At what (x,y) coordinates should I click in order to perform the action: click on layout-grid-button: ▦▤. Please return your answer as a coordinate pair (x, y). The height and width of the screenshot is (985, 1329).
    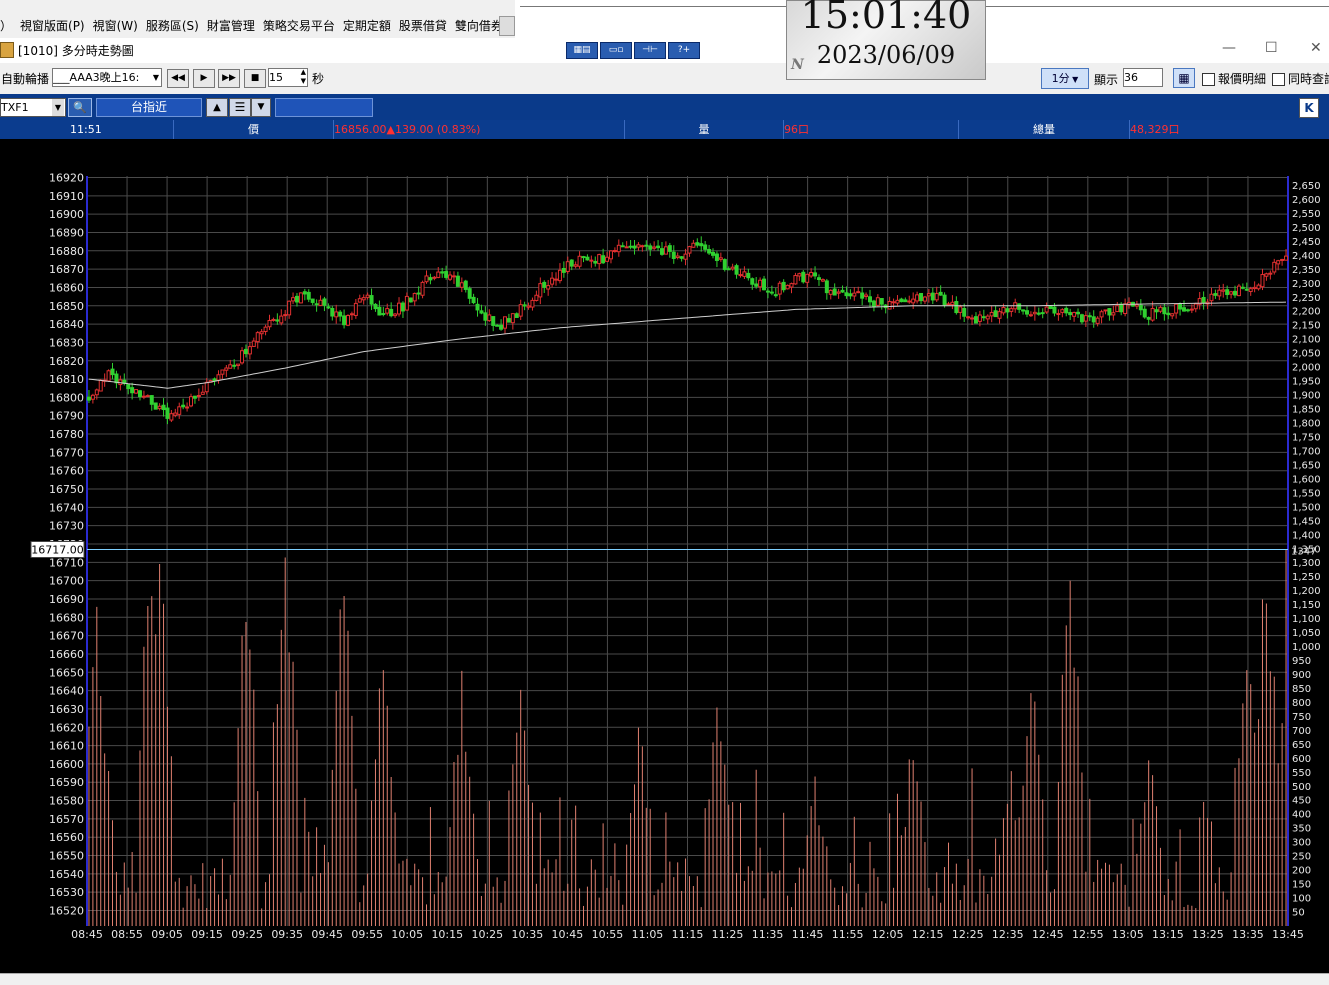
    Looking at the image, I should click on (582, 50).